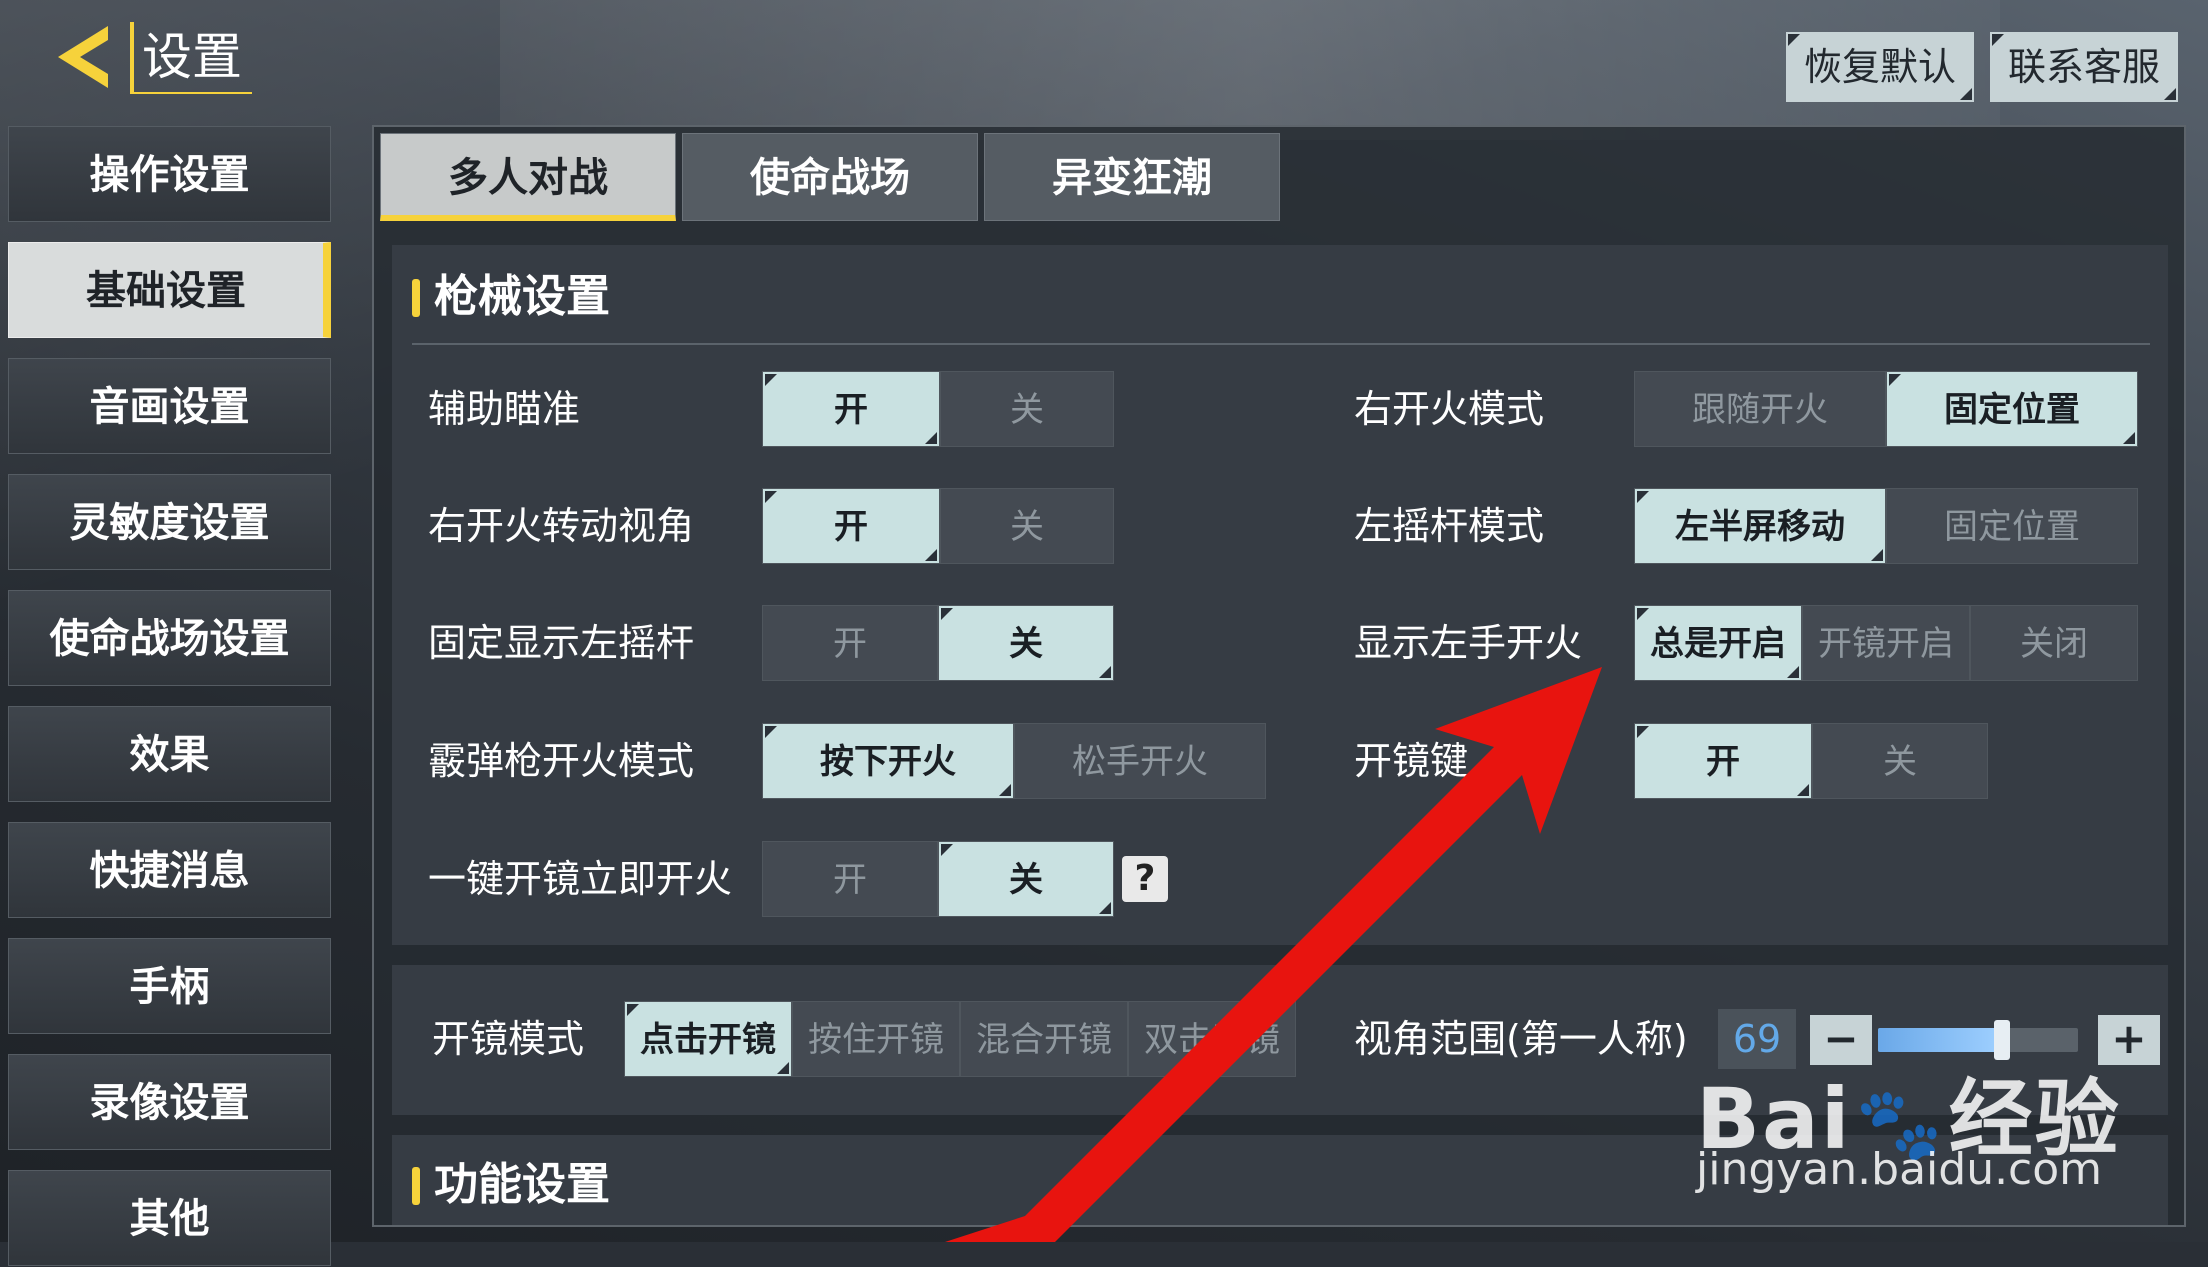 Image resolution: width=2208 pixels, height=1267 pixels. I want to click on fixed-left-stick-off: 关, so click(1026, 643).